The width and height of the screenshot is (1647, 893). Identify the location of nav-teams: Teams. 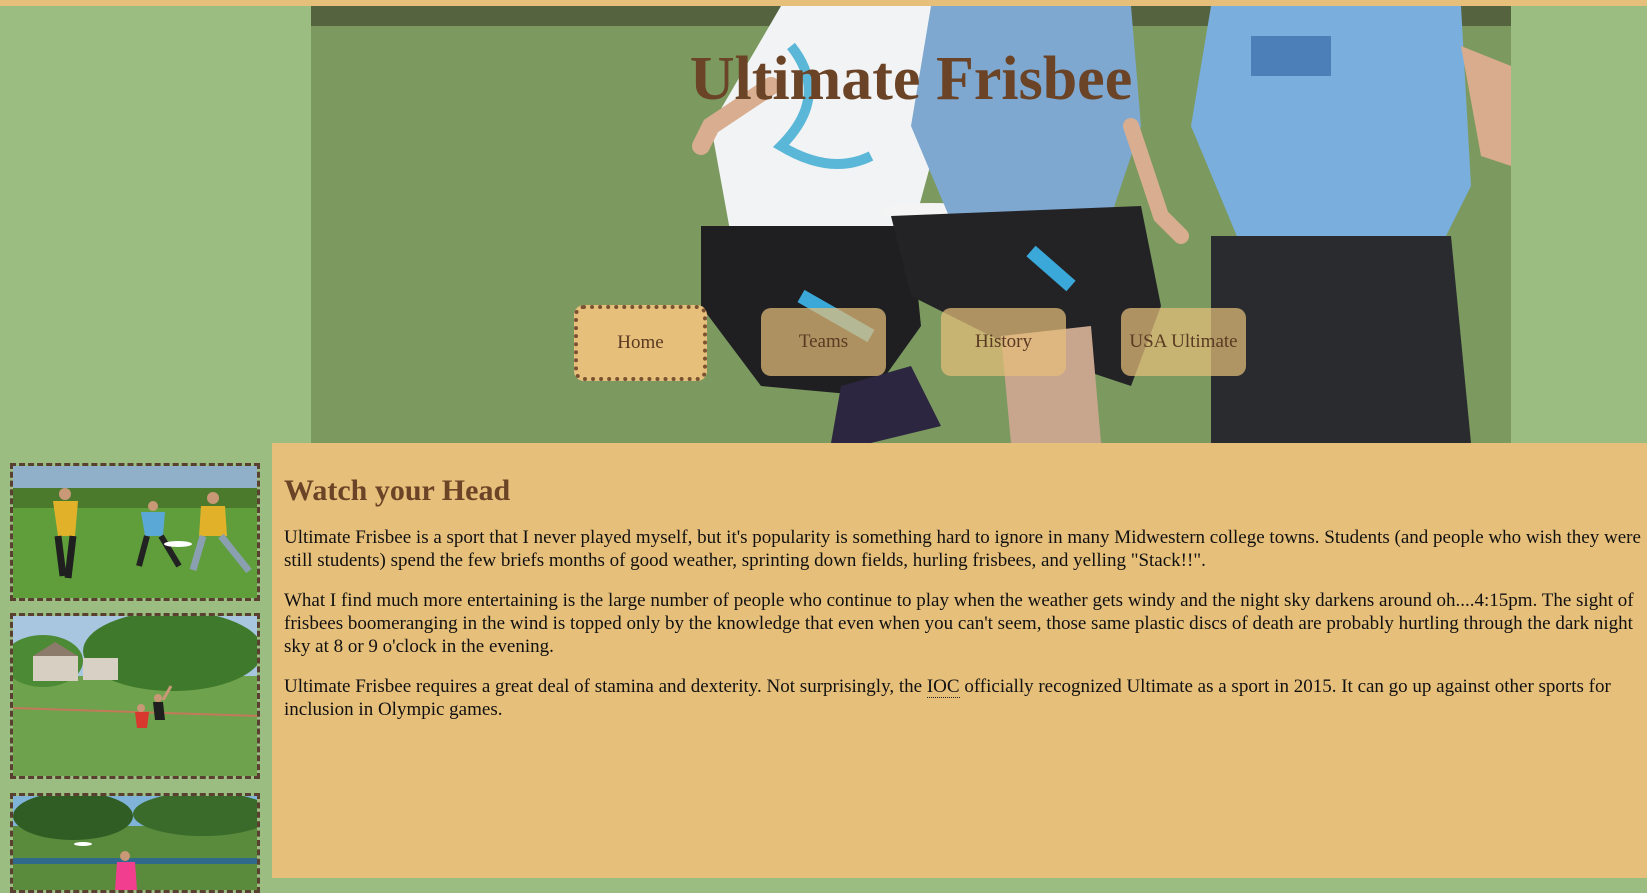
(823, 342).